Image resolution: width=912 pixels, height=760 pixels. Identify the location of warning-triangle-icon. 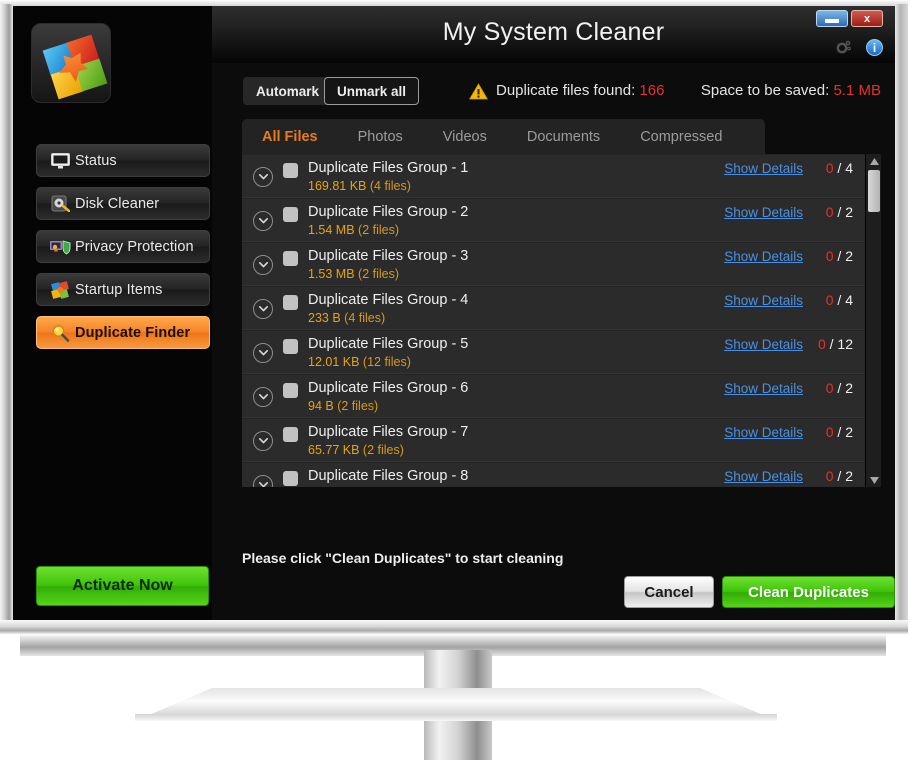
(478, 91).